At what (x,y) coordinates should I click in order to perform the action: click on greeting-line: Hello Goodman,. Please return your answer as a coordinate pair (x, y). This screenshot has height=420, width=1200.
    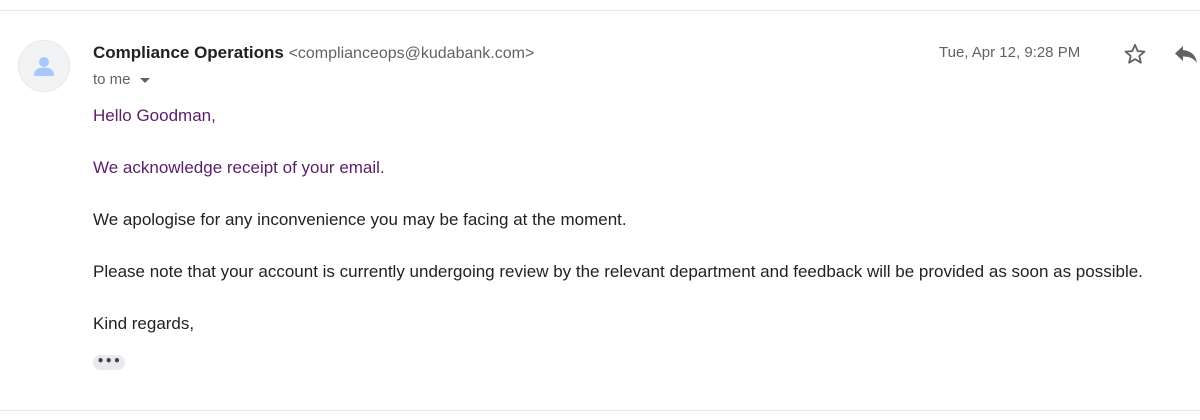
    Looking at the image, I should click on (154, 115).